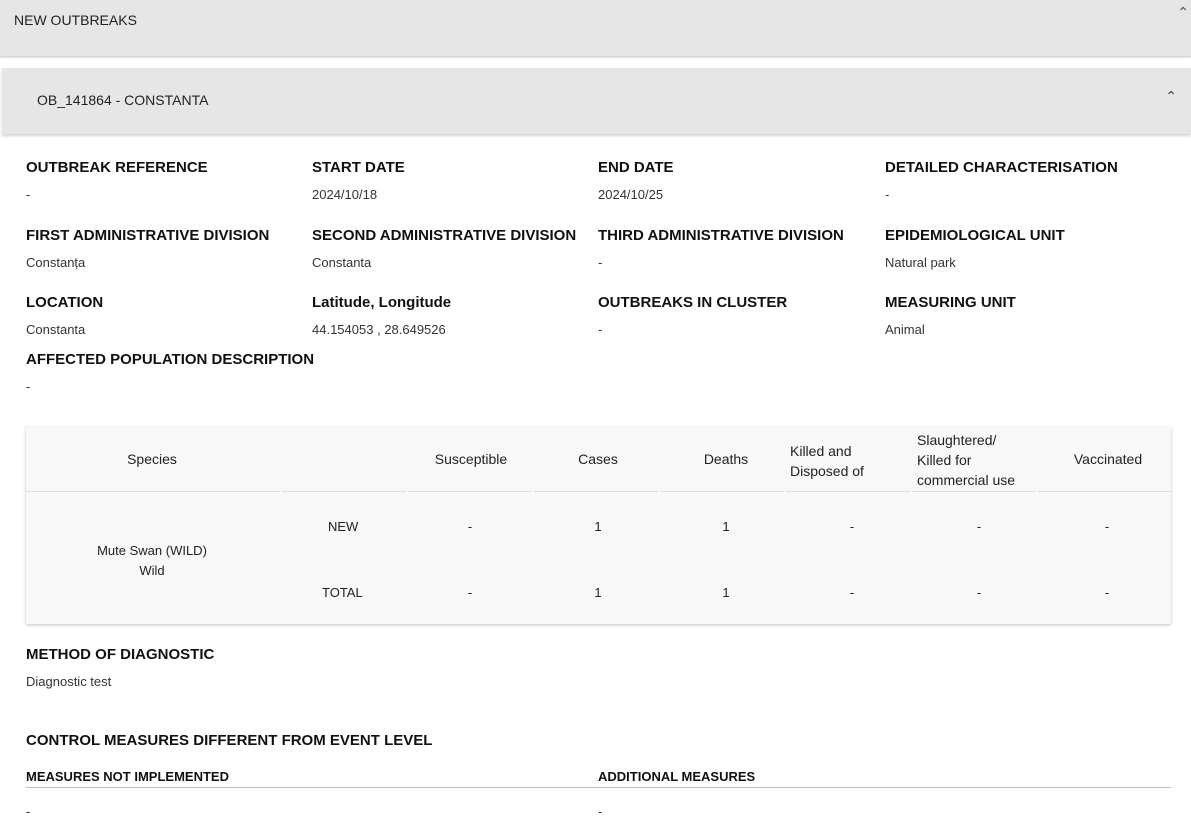 The height and width of the screenshot is (819, 1191). I want to click on field-value: Constanța, so click(56, 262).